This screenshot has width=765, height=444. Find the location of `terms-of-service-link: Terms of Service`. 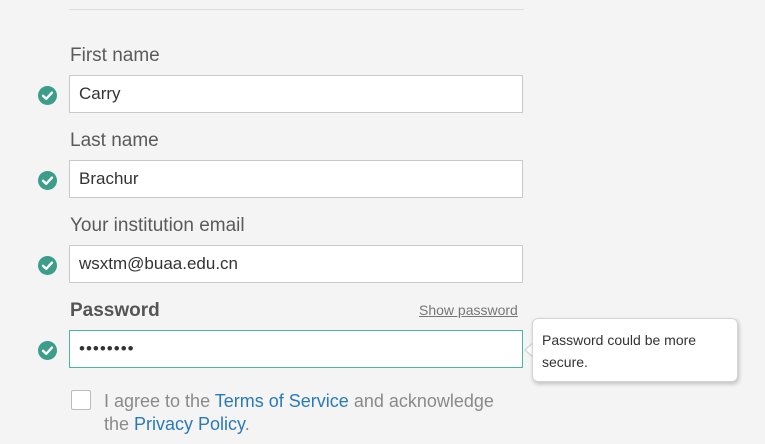

terms-of-service-link: Terms of Service is located at coordinates (282, 401).